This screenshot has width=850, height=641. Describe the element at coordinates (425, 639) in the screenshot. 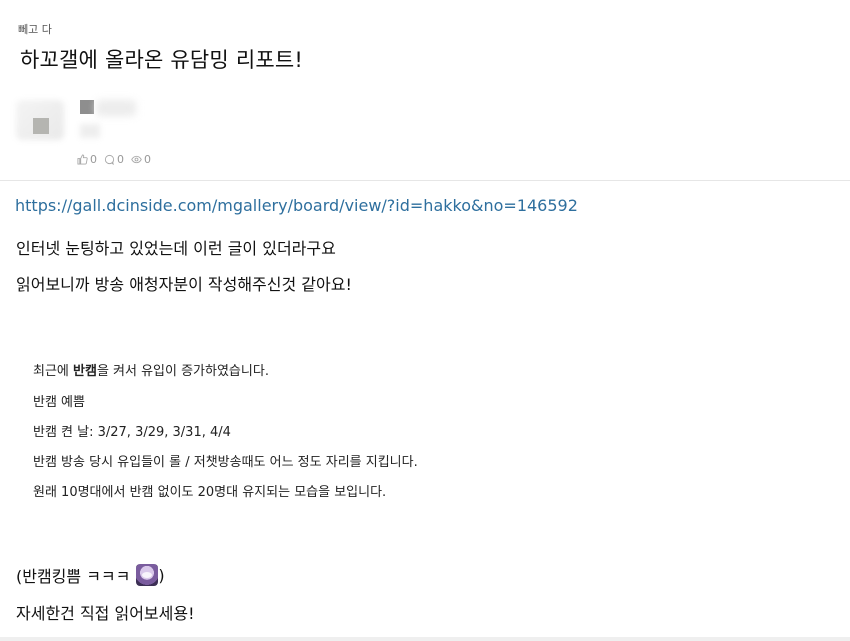

I see `divider` at that location.